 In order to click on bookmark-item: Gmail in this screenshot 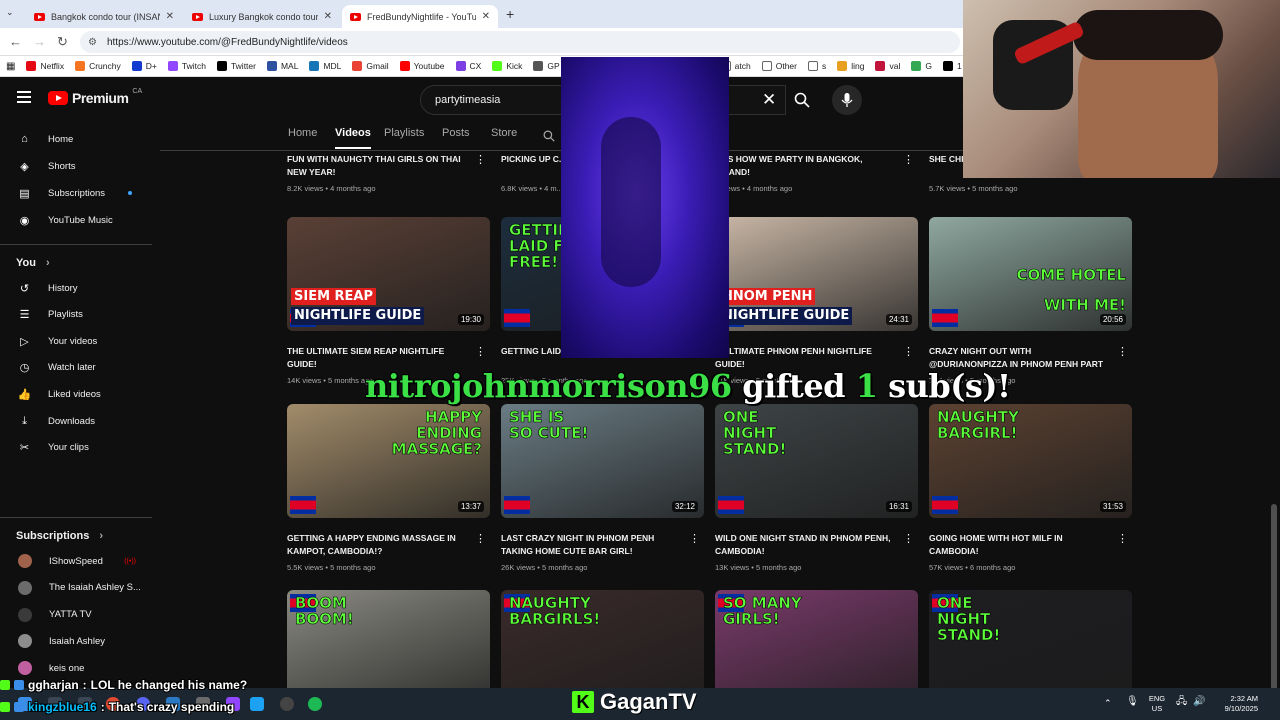, I will do `click(370, 66)`.